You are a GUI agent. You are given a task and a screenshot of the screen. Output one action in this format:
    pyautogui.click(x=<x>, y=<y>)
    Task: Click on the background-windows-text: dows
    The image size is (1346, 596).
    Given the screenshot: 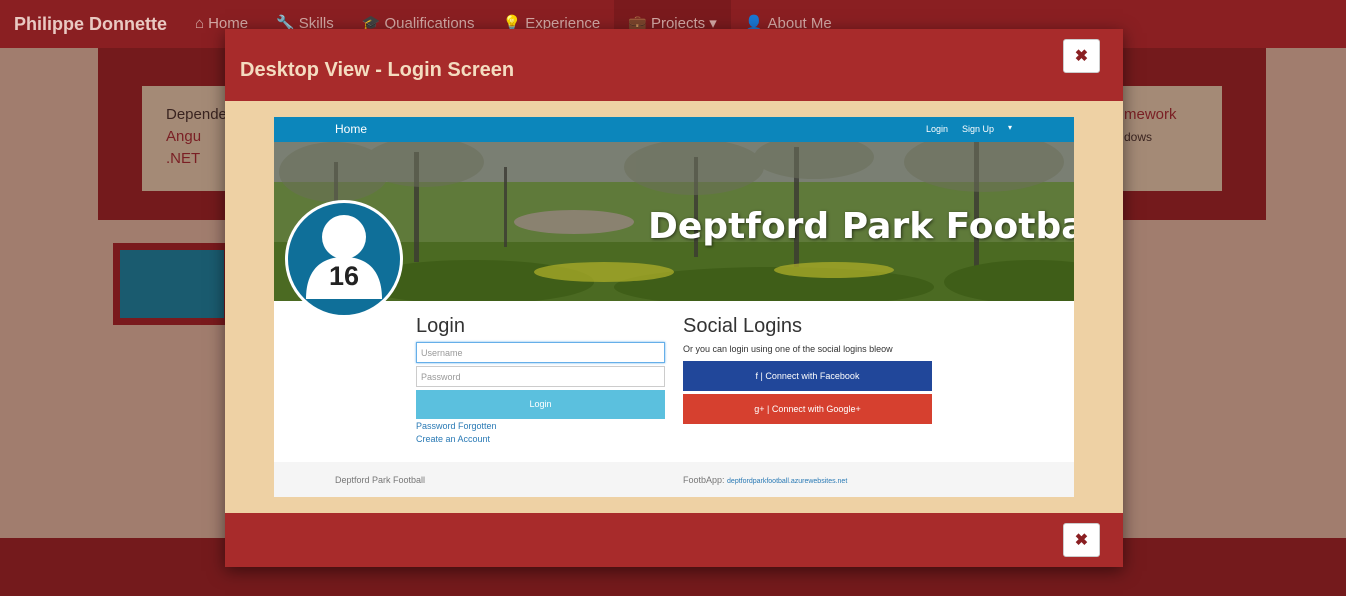 What is the action you would take?
    pyautogui.click(x=1138, y=137)
    